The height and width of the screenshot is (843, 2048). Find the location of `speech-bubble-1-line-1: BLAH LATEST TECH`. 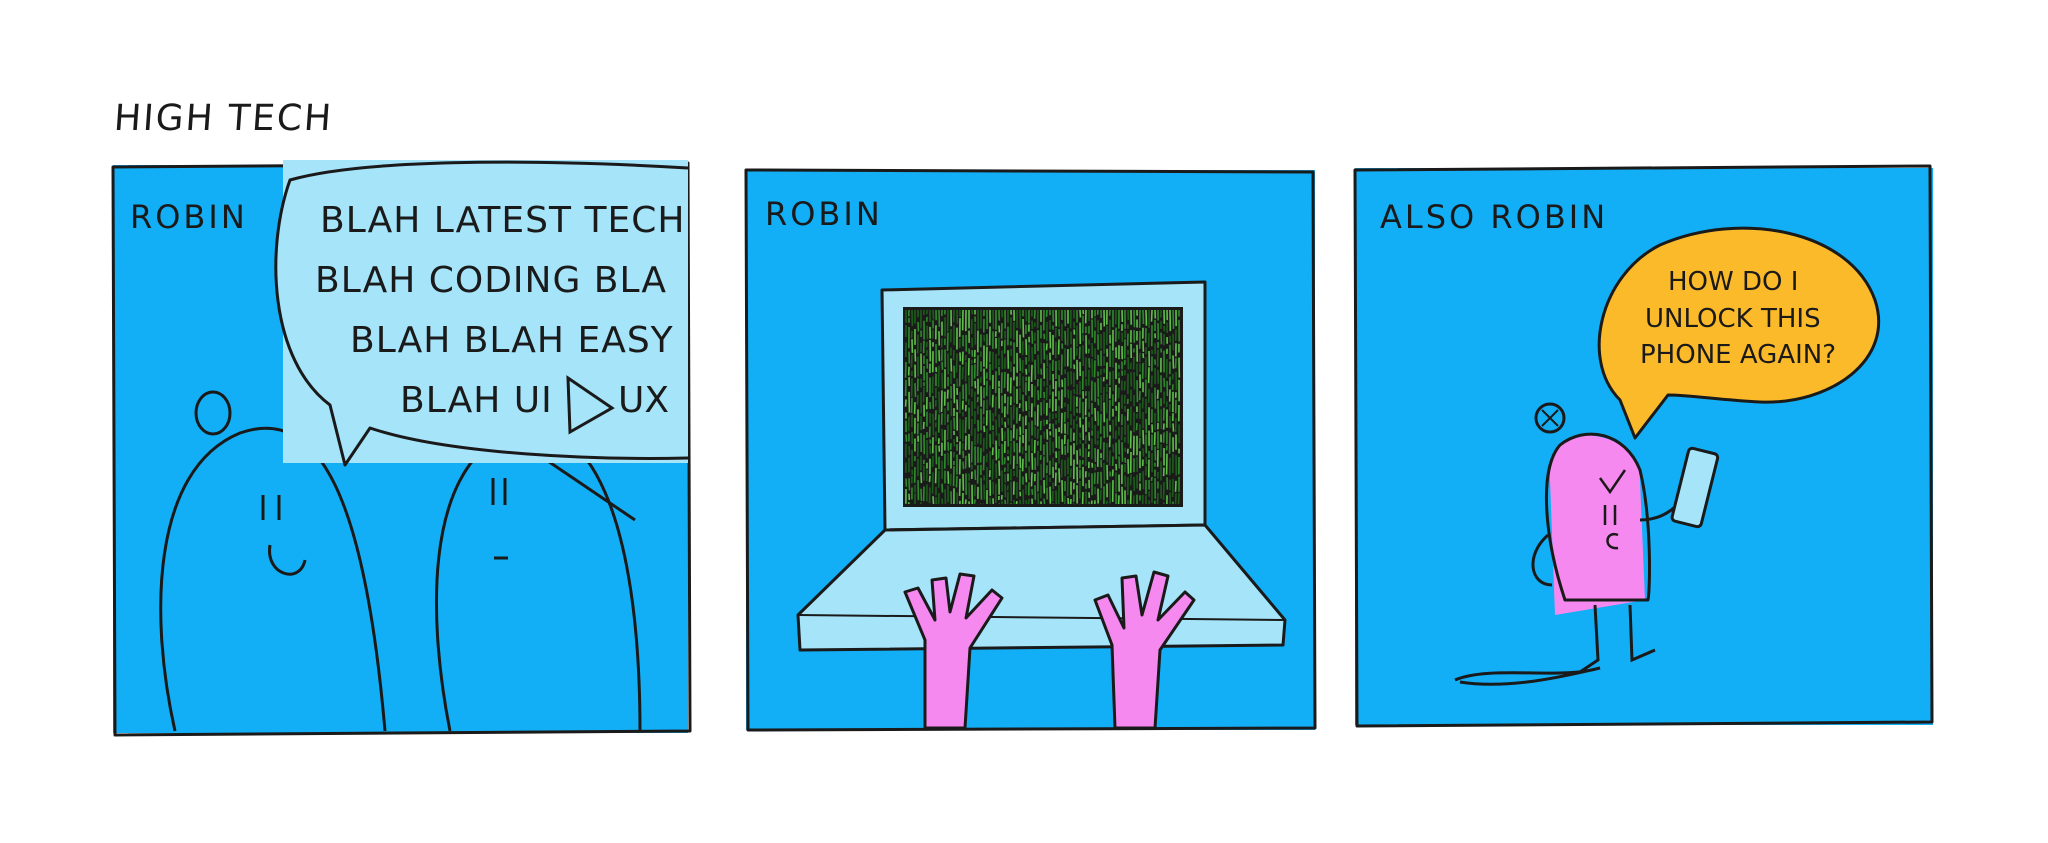

speech-bubble-1-line-1: BLAH LATEST TECH is located at coordinates (502, 220).